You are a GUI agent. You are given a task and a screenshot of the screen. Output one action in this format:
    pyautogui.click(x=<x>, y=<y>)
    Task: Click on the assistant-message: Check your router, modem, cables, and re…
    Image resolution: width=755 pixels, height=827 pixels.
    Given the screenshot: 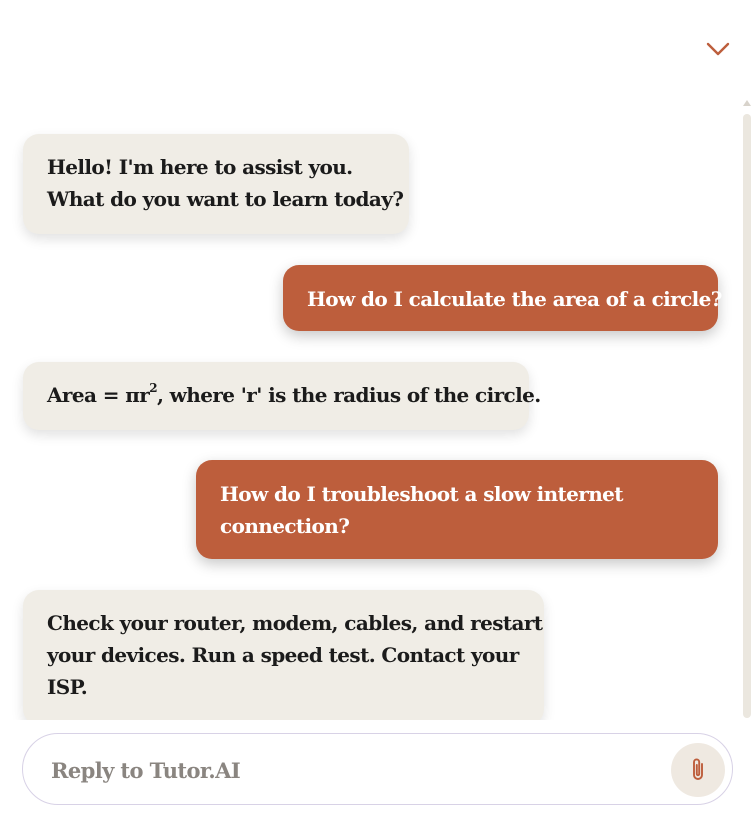 What is the action you would take?
    pyautogui.click(x=283, y=655)
    